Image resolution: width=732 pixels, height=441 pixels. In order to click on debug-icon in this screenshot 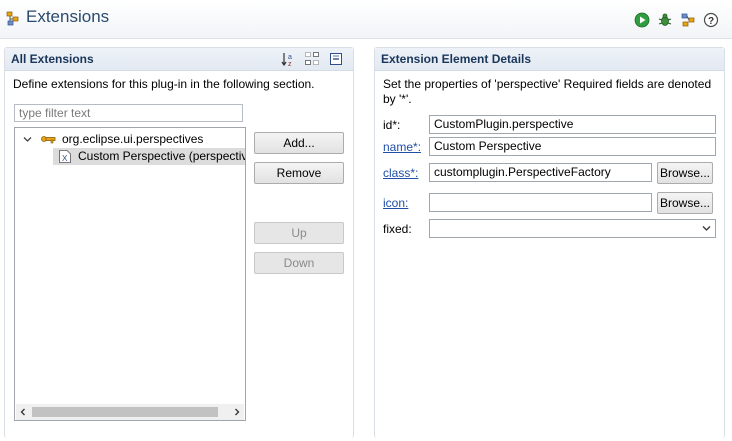, I will do `click(665, 20)`.